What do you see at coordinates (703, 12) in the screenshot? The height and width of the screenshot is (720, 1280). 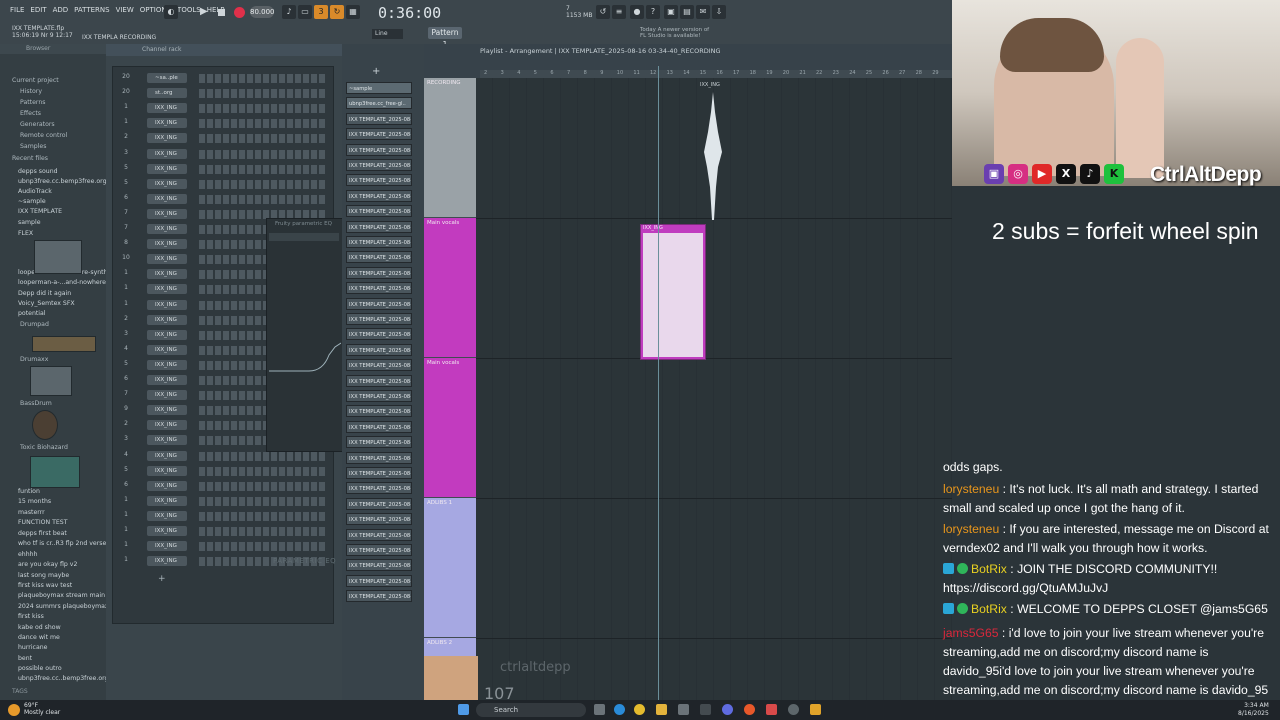 I see `chat-icon: ✉` at bounding box center [703, 12].